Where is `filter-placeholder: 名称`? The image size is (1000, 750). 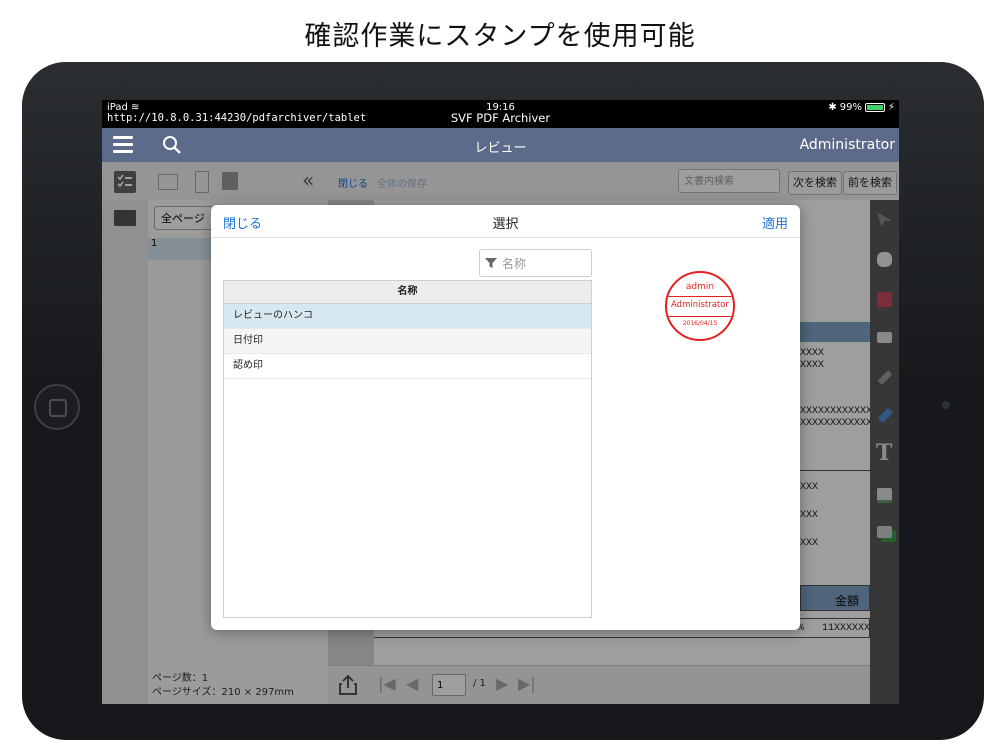 filter-placeholder: 名称 is located at coordinates (514, 263).